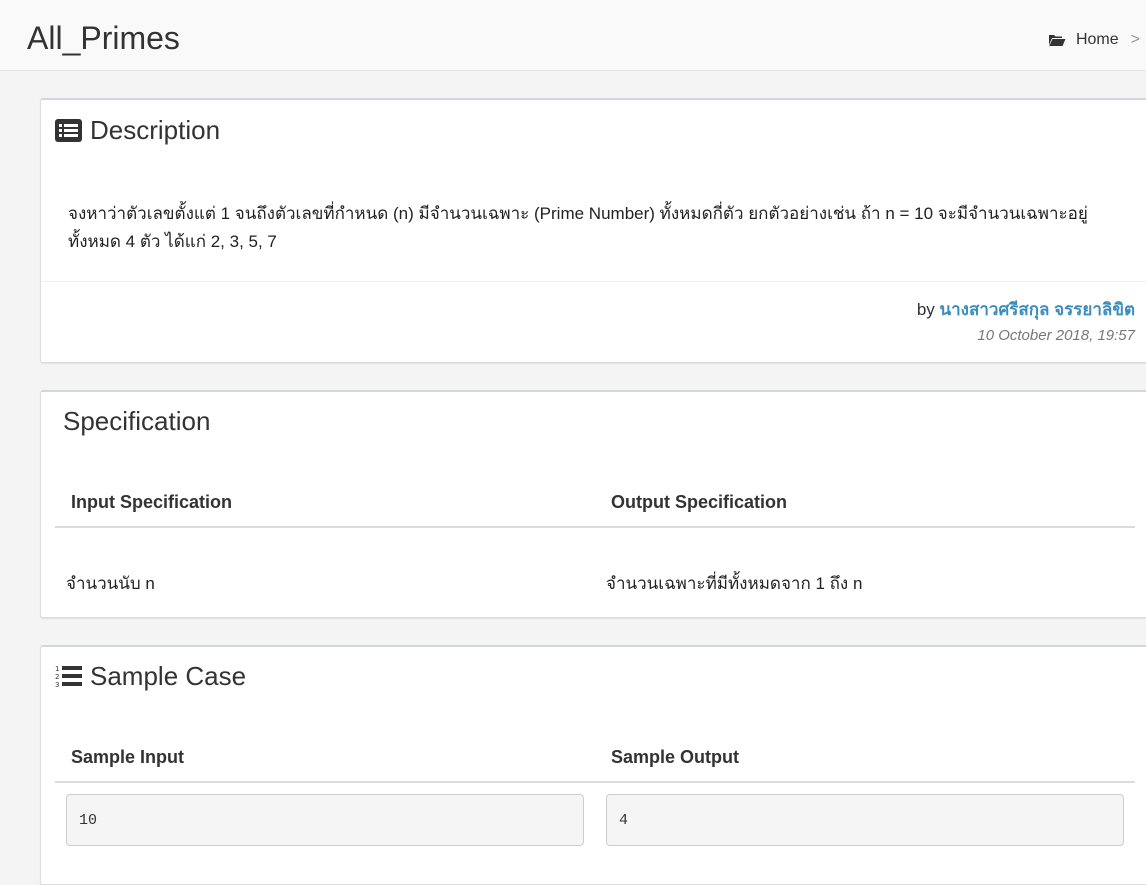 This screenshot has width=1146, height=885. What do you see at coordinates (1037, 309) in the screenshot?
I see `author-link: นางสาวศรีสกุล จรรยาลิขิต` at bounding box center [1037, 309].